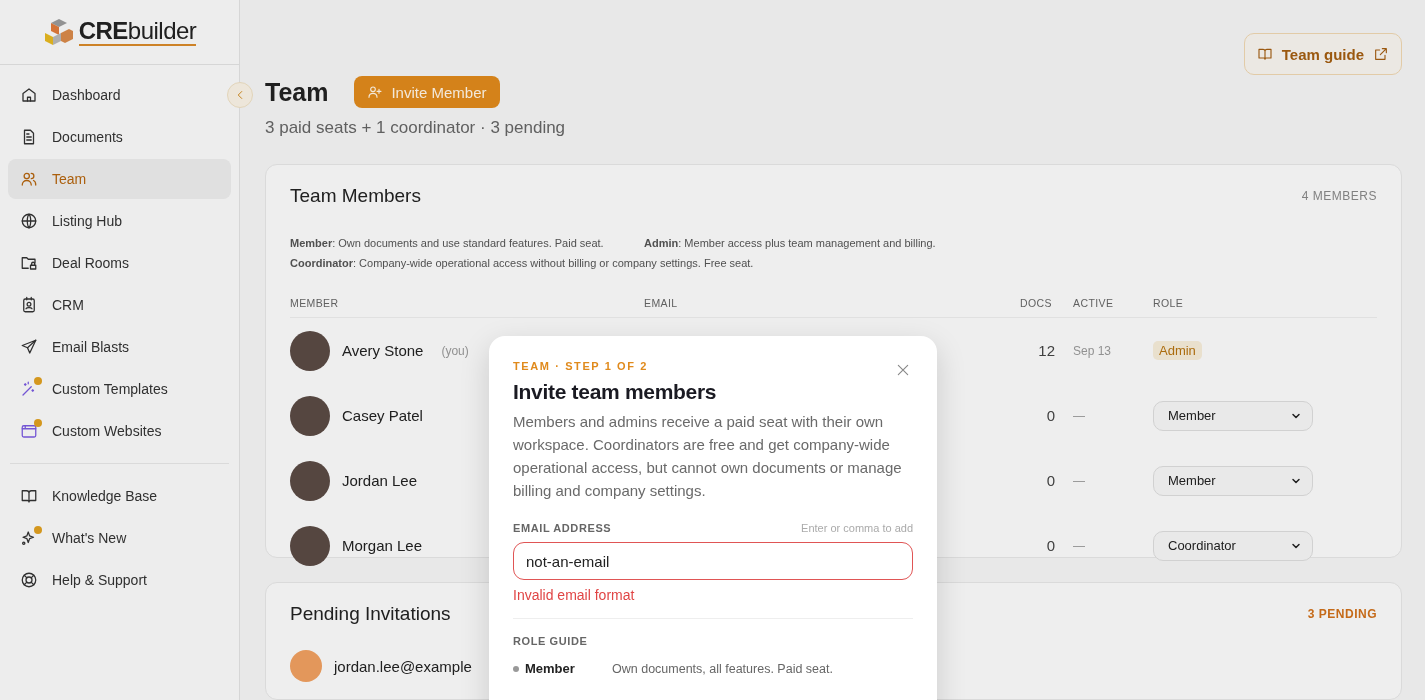 Image resolution: width=1425 pixels, height=700 pixels. What do you see at coordinates (661, 303) in the screenshot?
I see `column-header: EMAIL` at bounding box center [661, 303].